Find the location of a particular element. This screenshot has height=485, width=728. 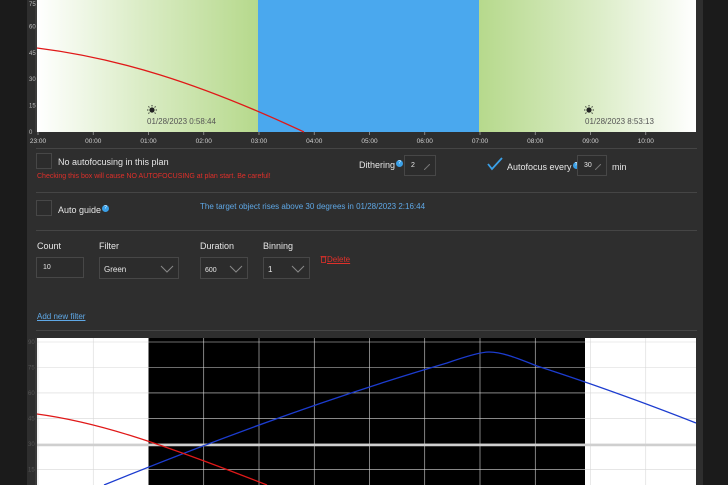

x-tick-label: 08:00 is located at coordinates (535, 141).